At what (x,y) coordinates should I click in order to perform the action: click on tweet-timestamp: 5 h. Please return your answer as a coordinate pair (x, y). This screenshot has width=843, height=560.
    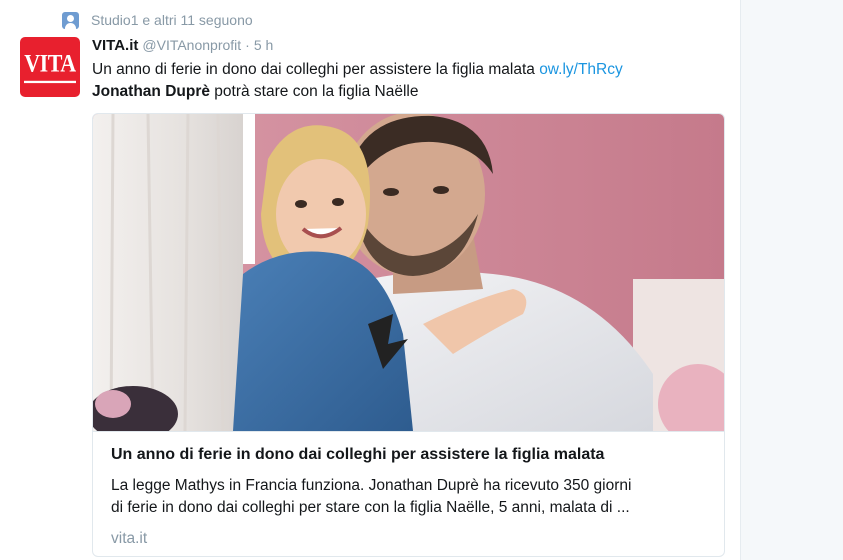
    Looking at the image, I should click on (263, 45).